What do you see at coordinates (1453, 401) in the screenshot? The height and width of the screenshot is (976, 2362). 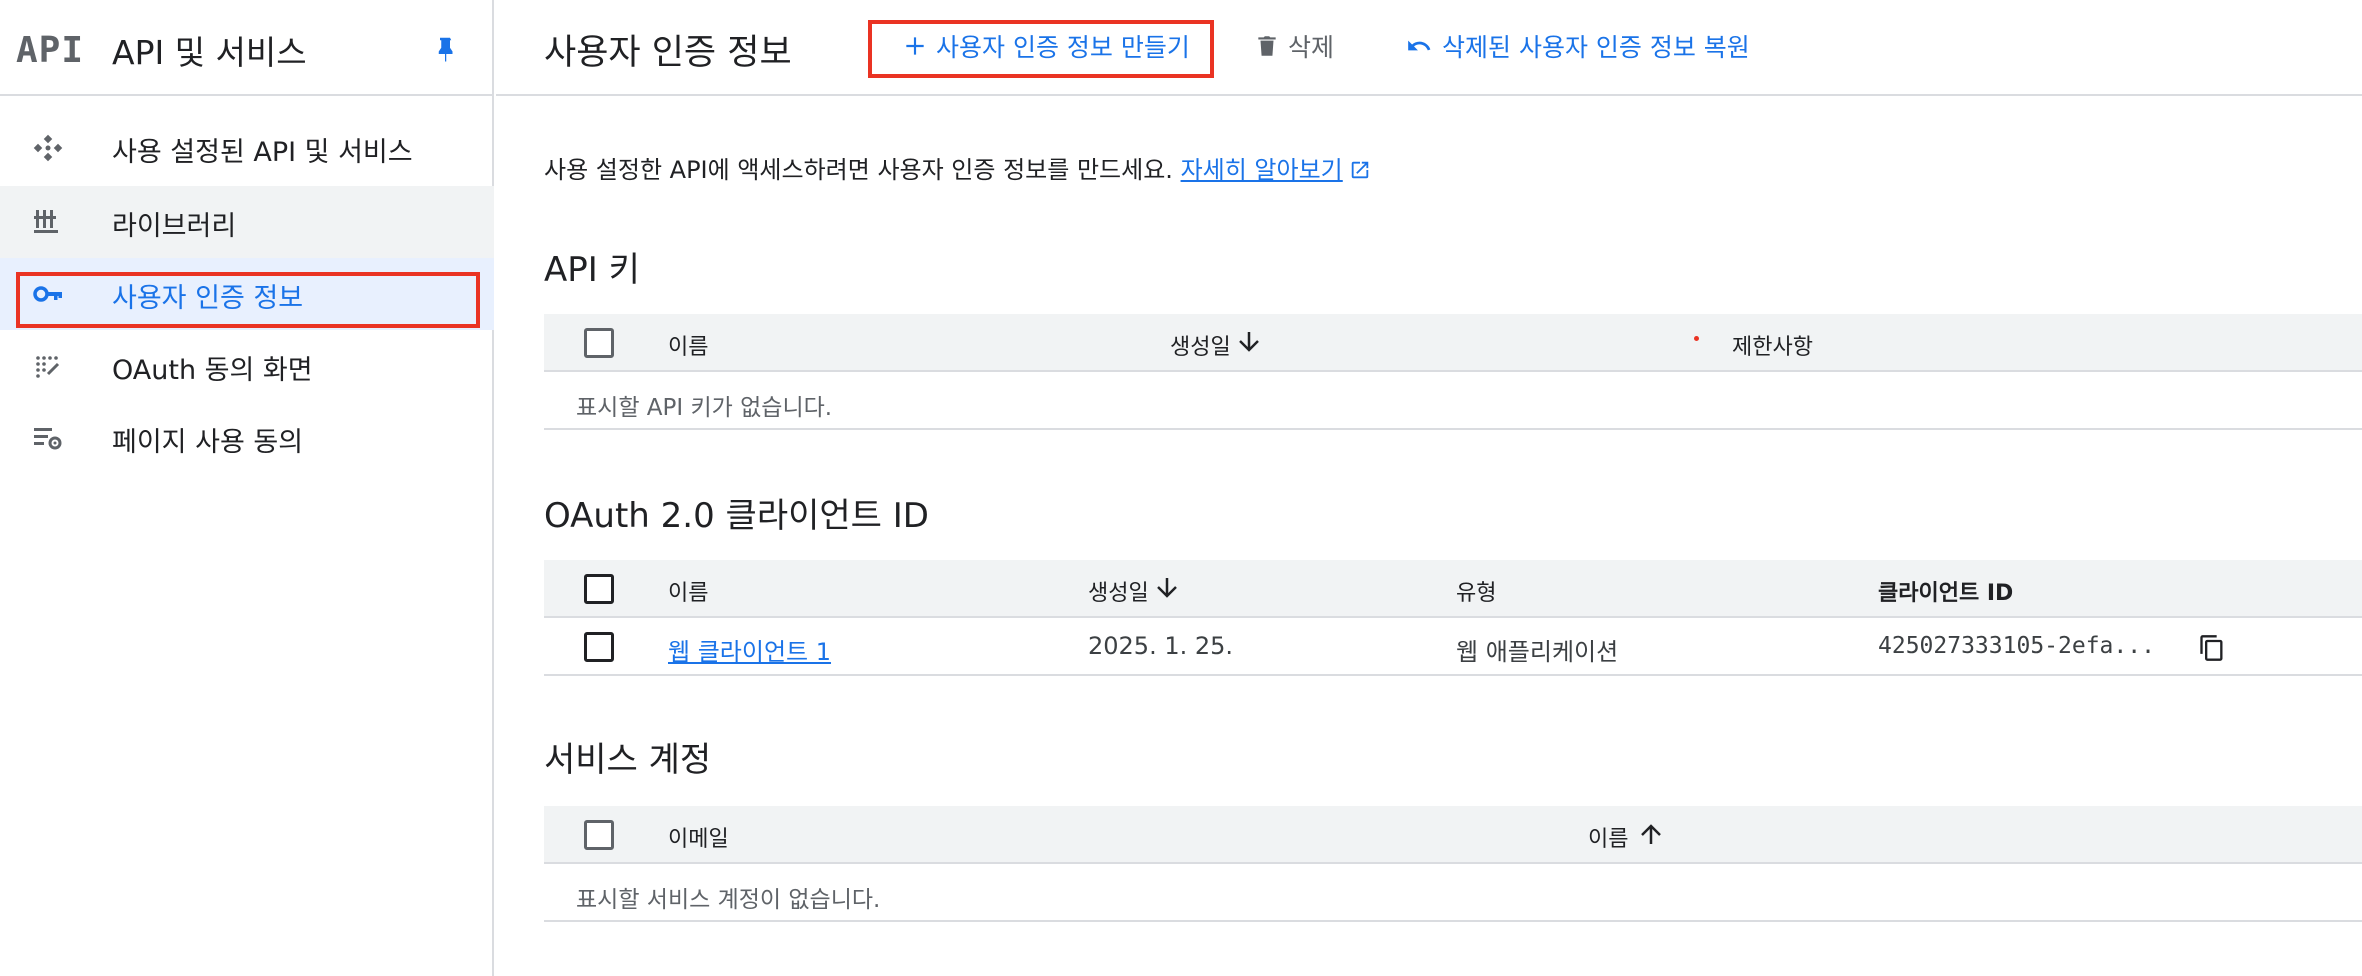 I see `api-keys-empty-row: 표시할 API 키가 없습니다.` at bounding box center [1453, 401].